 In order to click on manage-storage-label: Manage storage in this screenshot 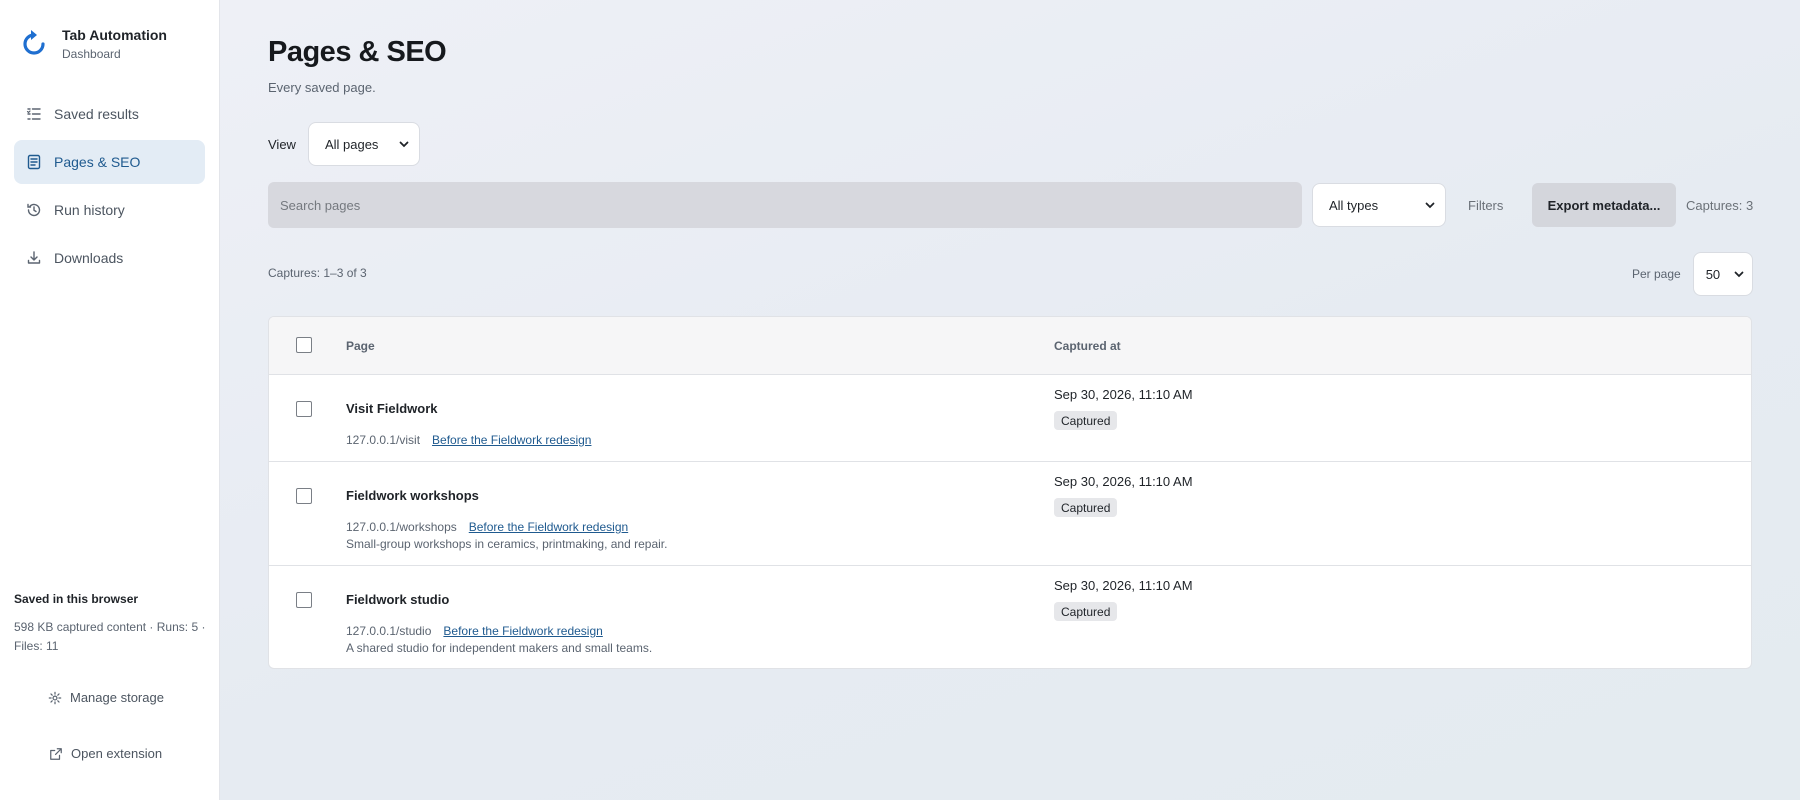, I will do `click(117, 697)`.